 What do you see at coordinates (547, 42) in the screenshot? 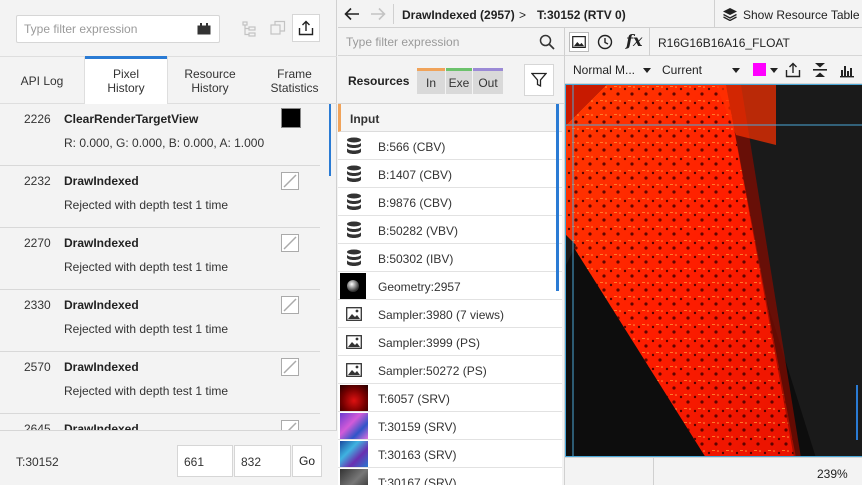
I see `search-icon` at bounding box center [547, 42].